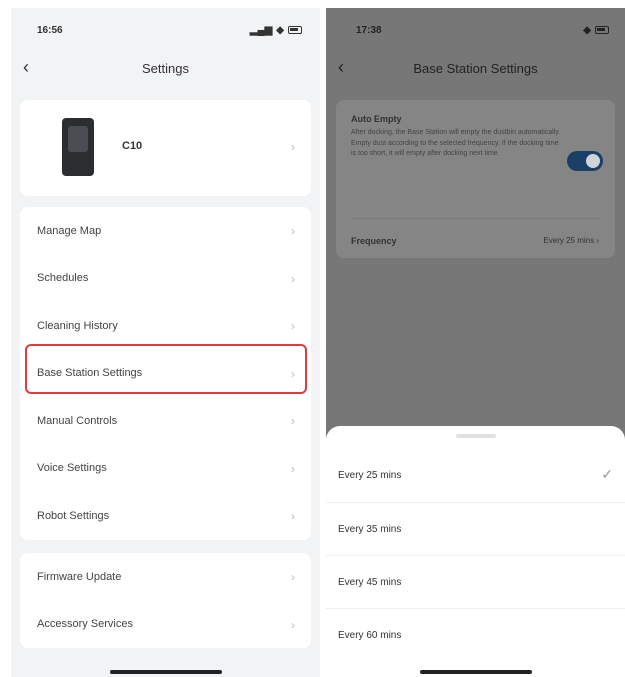  Describe the element at coordinates (261, 30) in the screenshot. I see `signal-icon: ▂▄▆` at that location.